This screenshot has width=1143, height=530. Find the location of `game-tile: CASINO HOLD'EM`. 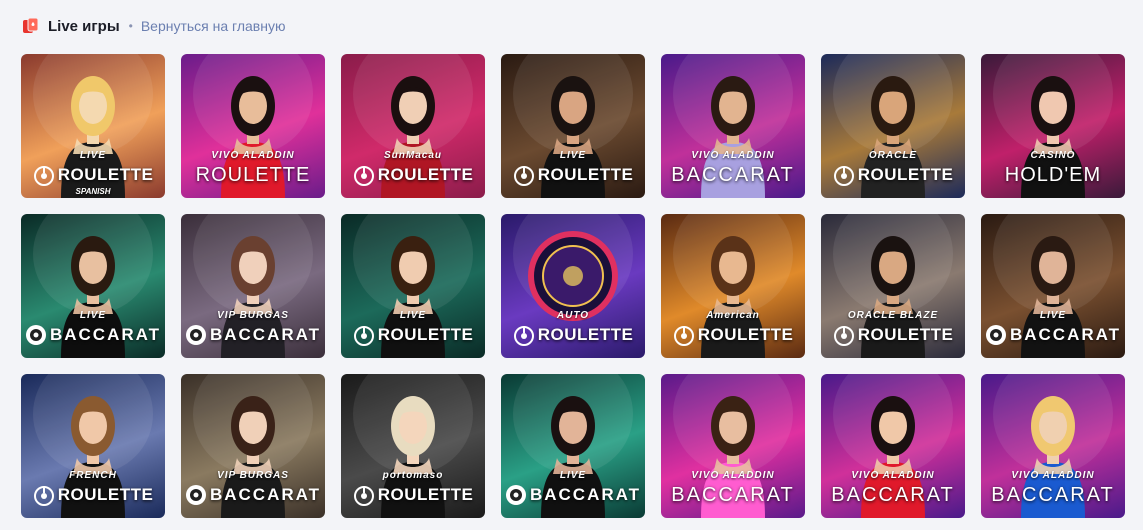

game-tile: CASINO HOLD'EM is located at coordinates (1053, 126).